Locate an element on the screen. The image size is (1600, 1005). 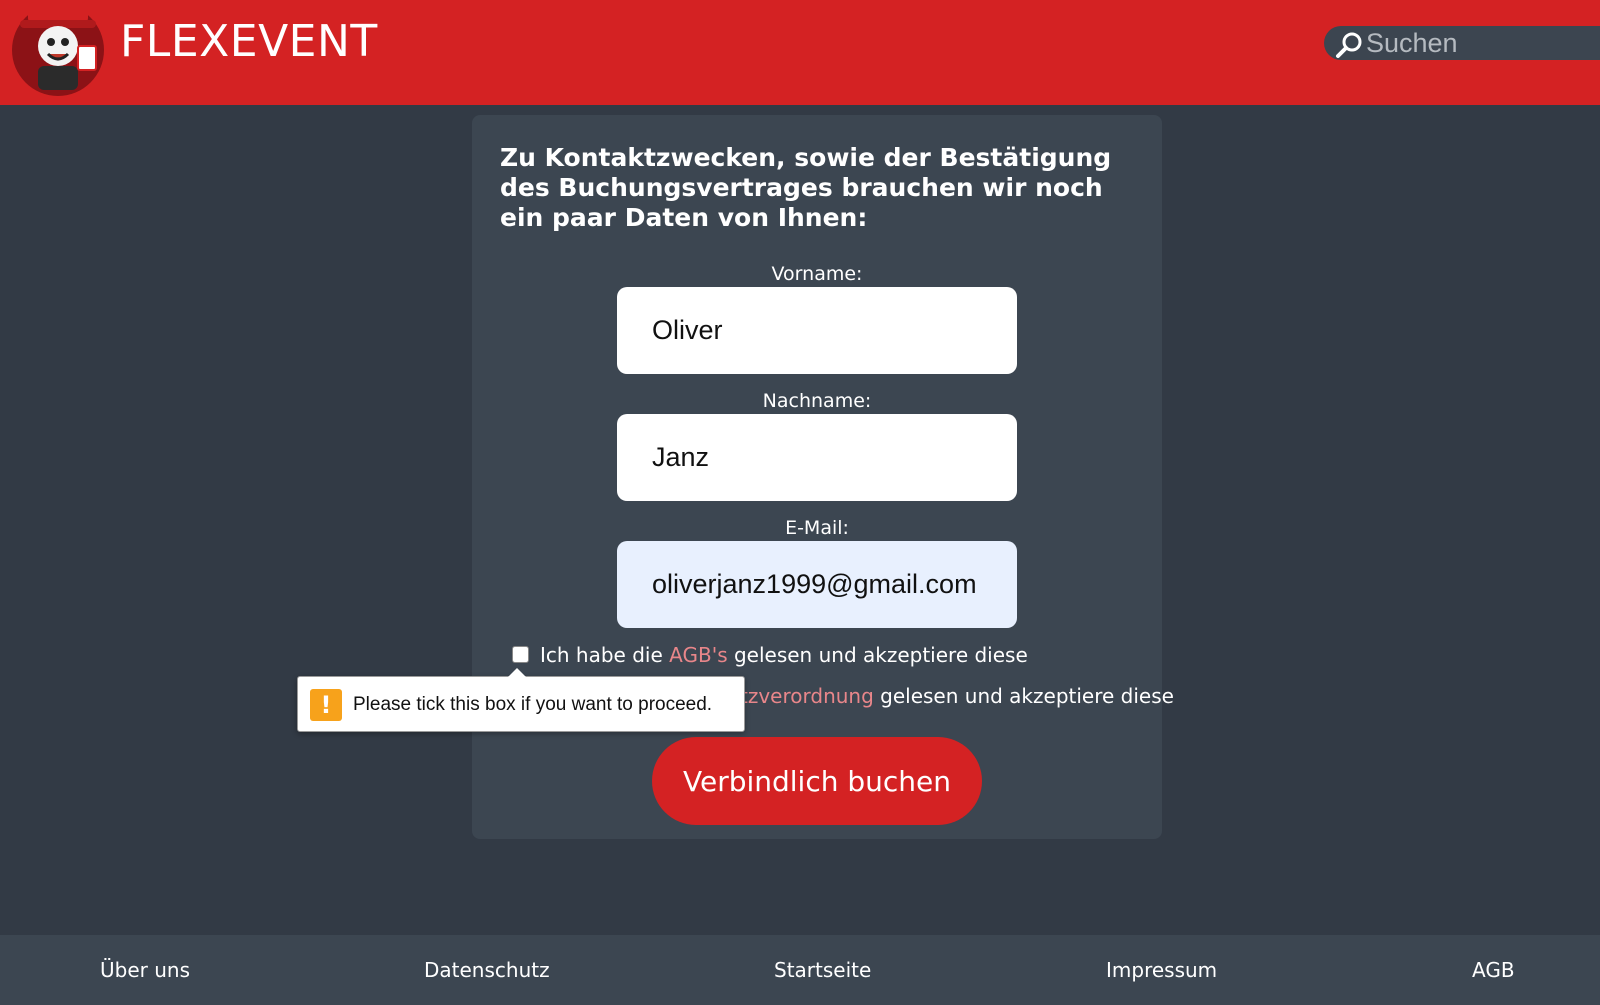
submit-booking-button: Verbindlich buchen is located at coordinates (817, 781).